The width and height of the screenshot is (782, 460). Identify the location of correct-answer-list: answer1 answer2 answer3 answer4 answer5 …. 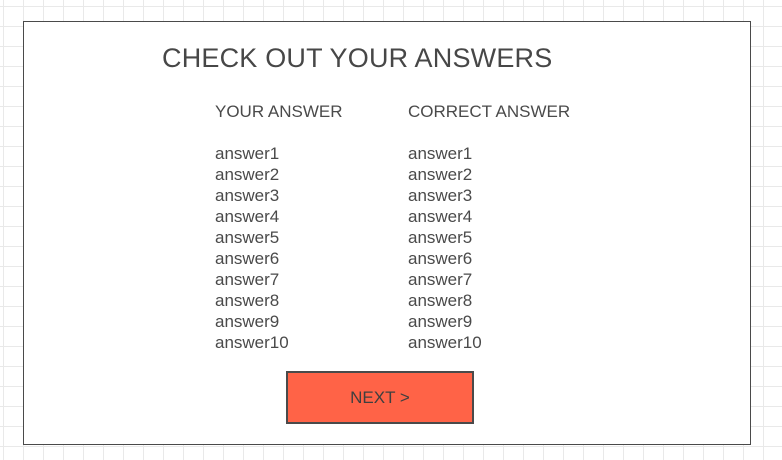
(508, 248).